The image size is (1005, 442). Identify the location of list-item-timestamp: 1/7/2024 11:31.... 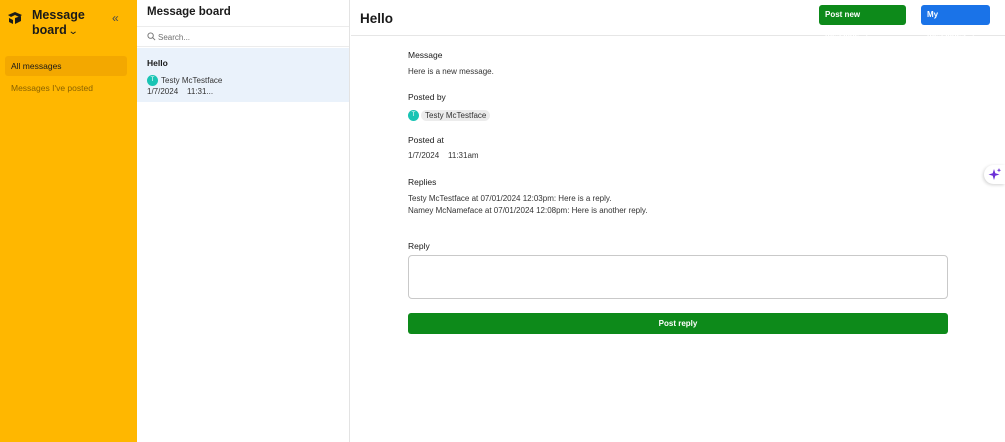
(180, 91).